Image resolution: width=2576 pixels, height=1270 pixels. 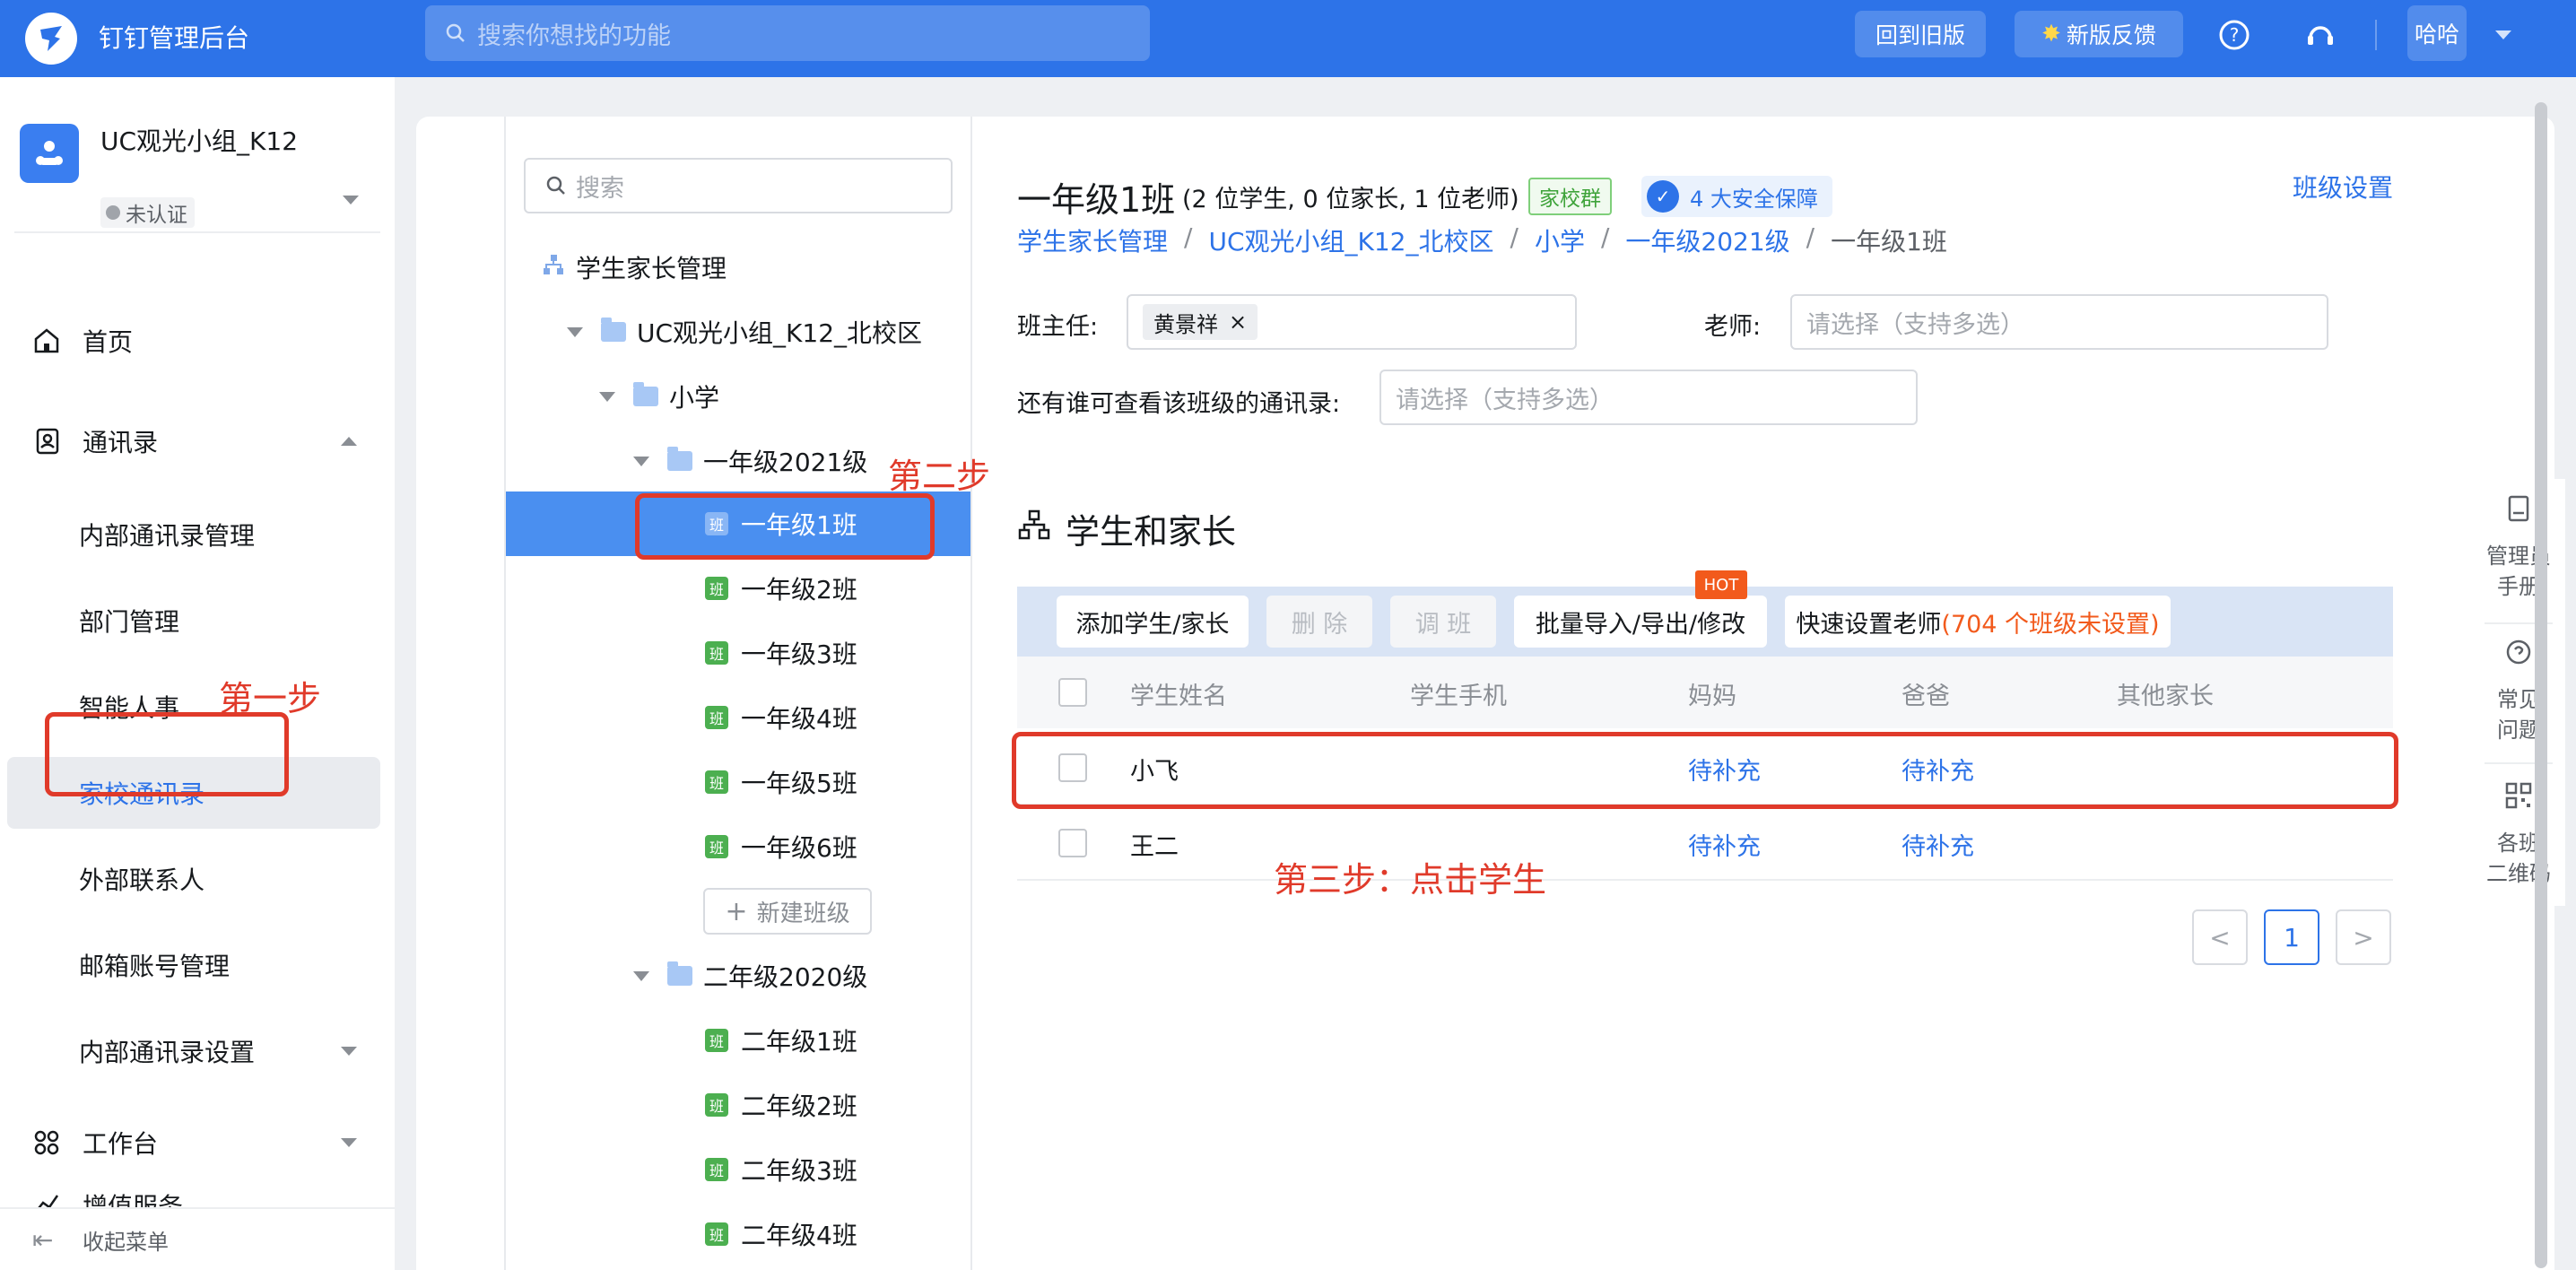 I want to click on section-title: 学生和家长, so click(x=1126, y=528).